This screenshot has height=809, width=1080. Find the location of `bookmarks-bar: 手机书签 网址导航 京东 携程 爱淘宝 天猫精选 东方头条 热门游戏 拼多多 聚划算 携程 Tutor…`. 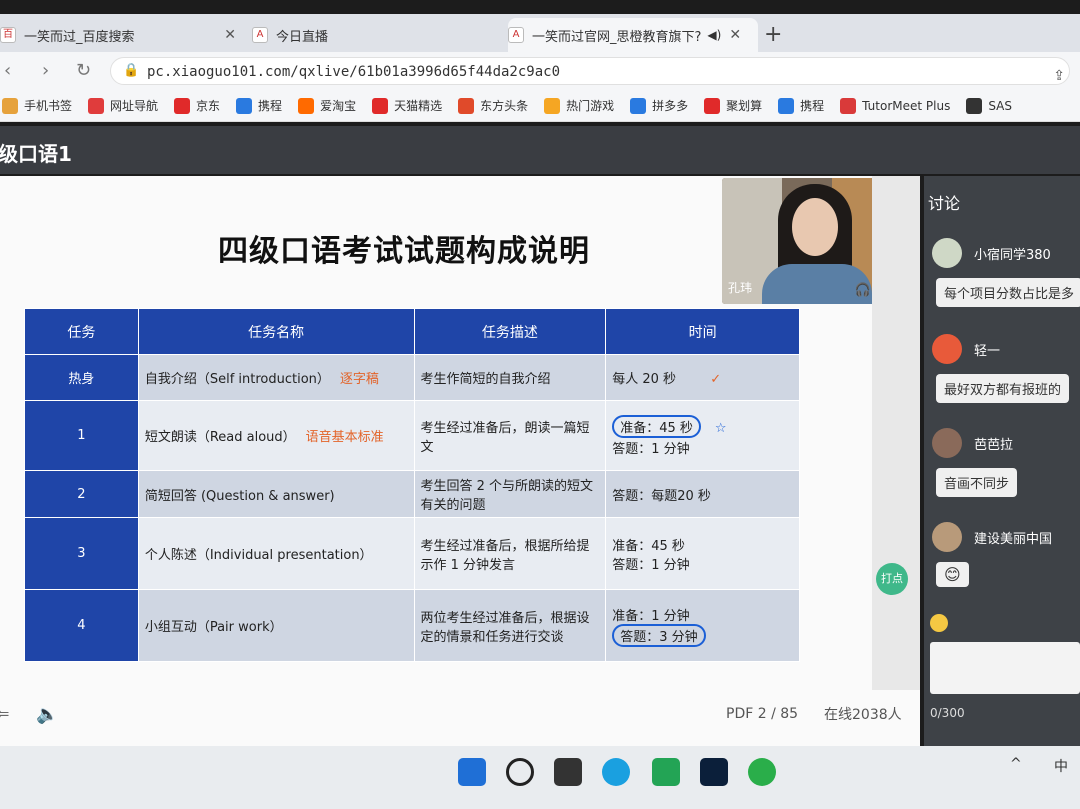

bookmarks-bar: 手机书签 网址导航 京东 携程 爱淘宝 天猫精选 东方头条 热门游戏 拼多多 聚划算 携程 Tutor… is located at coordinates (540, 106).